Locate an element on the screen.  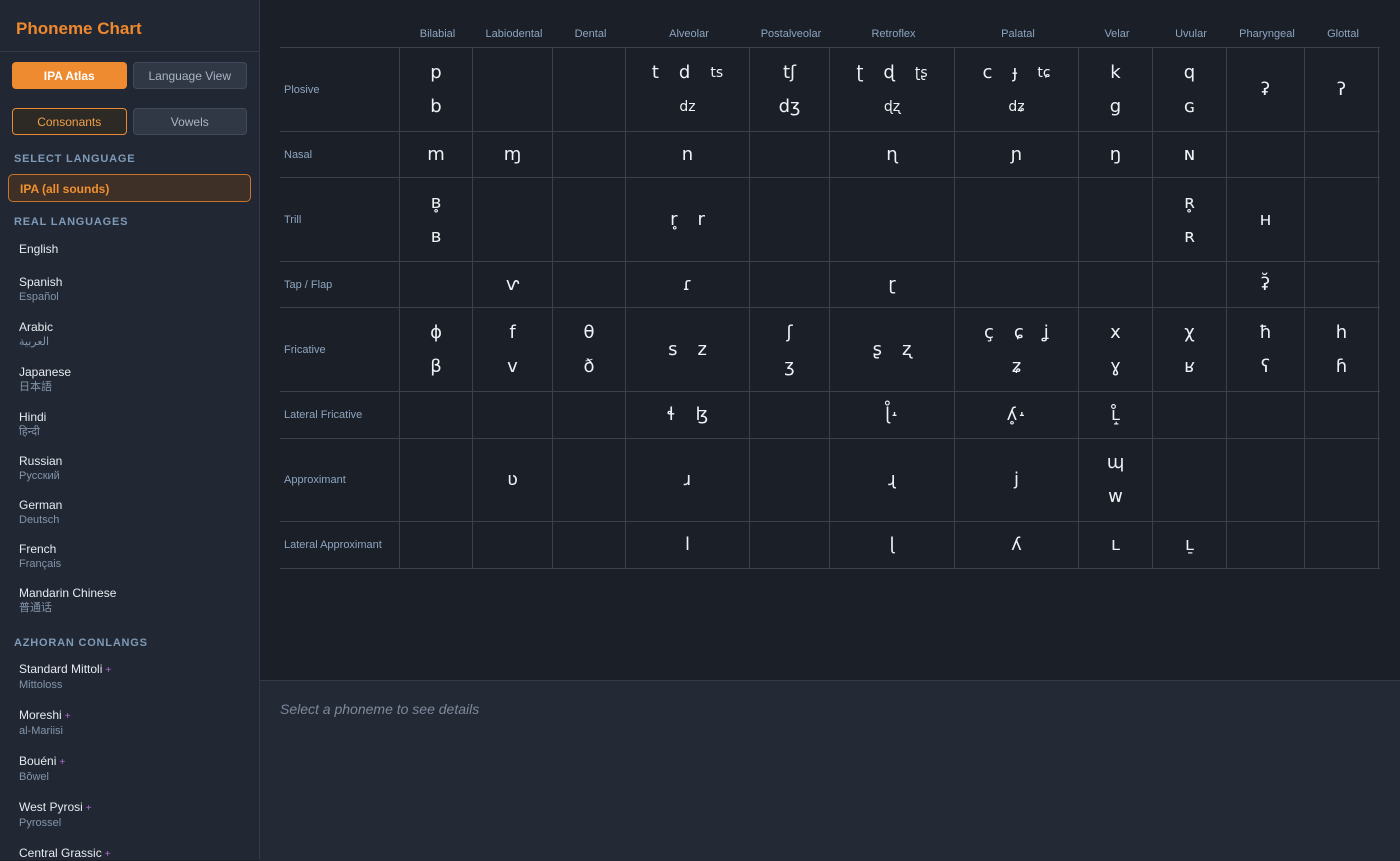
phoneme-symbol: z is located at coordinates (701, 350).